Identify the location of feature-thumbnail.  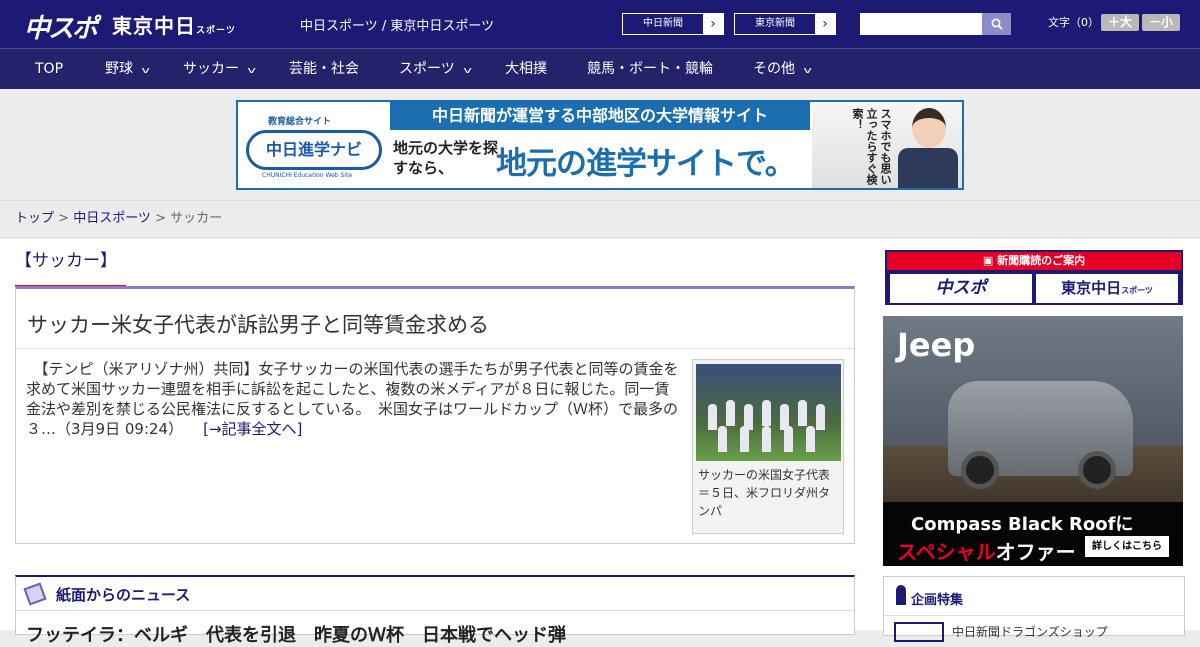
(919, 632).